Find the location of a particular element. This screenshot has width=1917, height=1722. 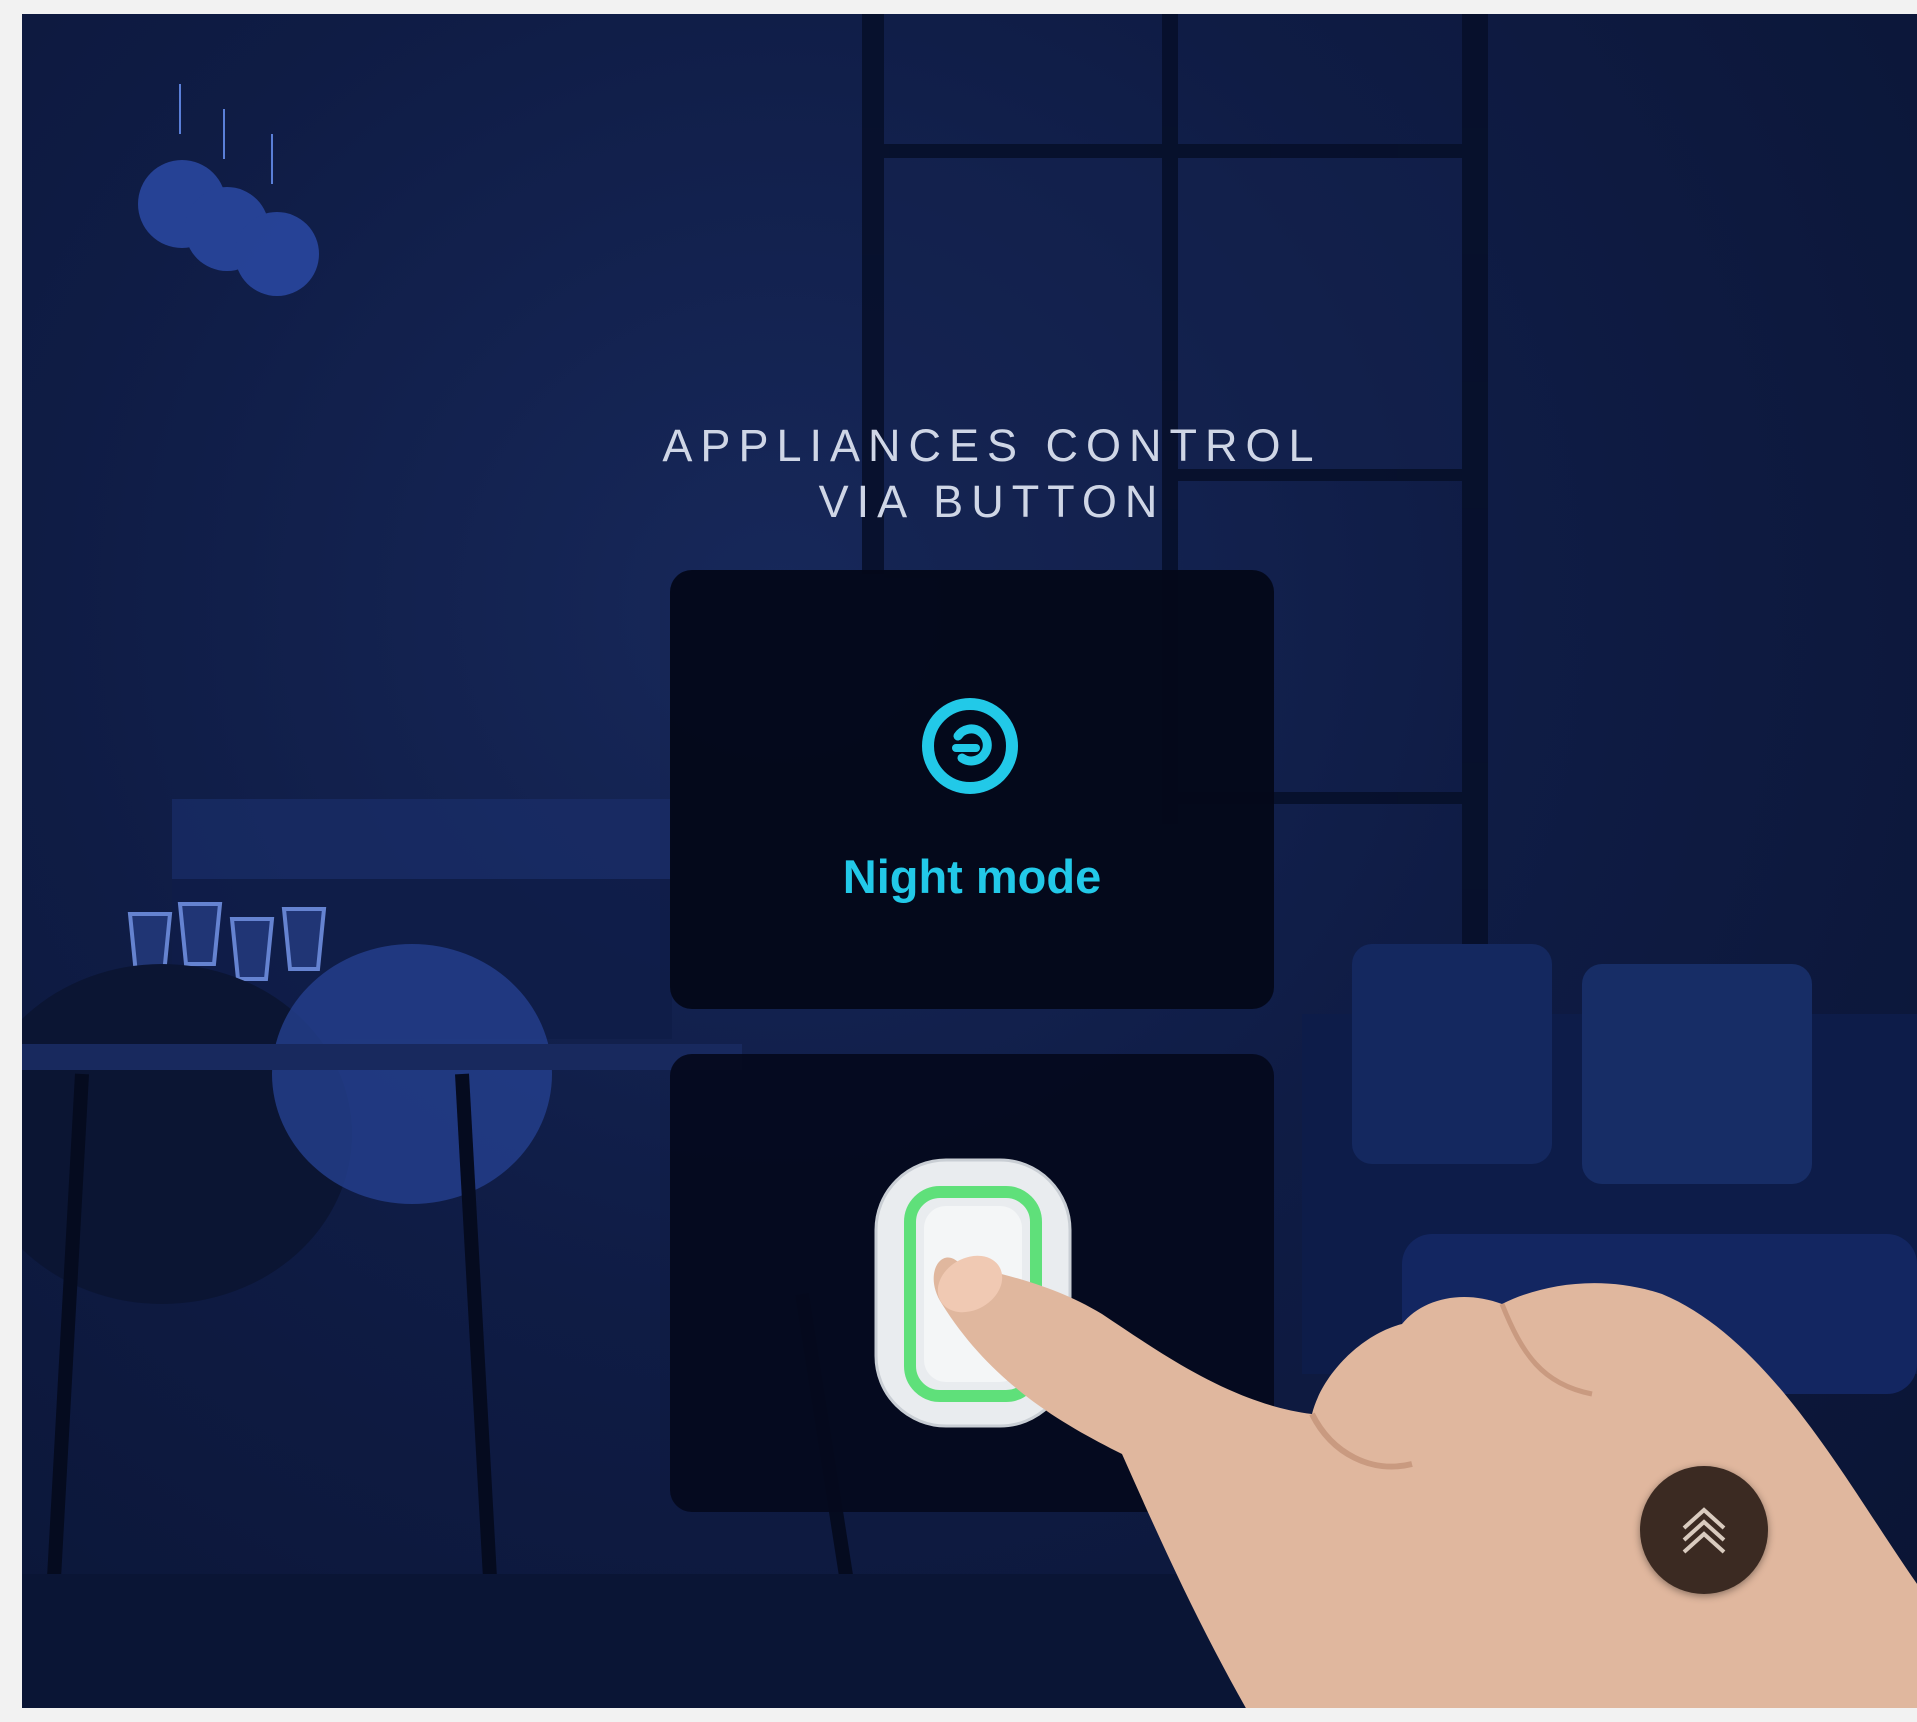

headline-line-1: APPLIANCES CONTROL is located at coordinates (992, 445).